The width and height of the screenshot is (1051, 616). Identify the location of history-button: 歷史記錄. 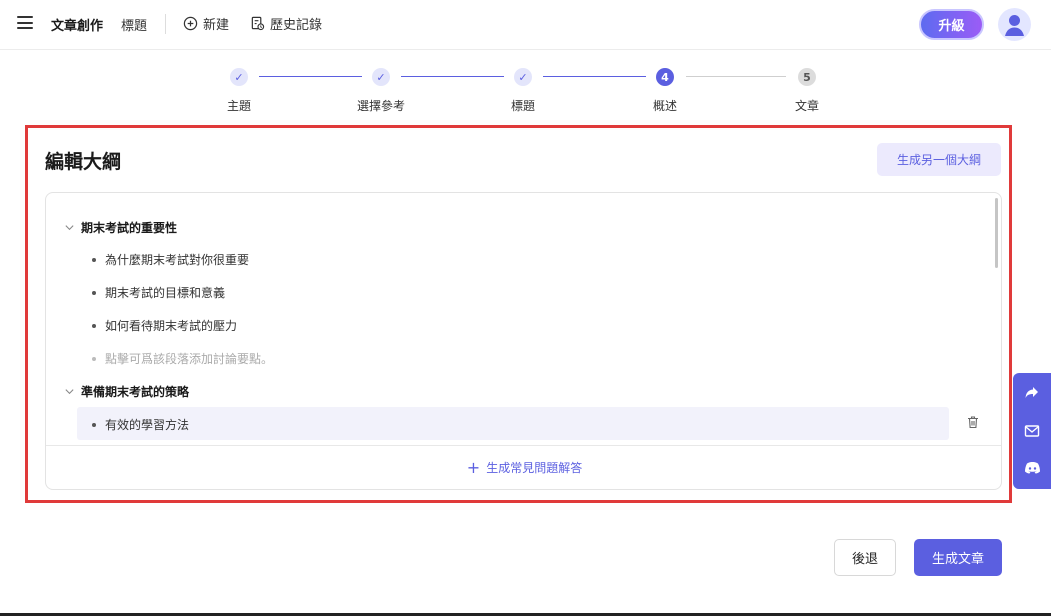
(286, 23).